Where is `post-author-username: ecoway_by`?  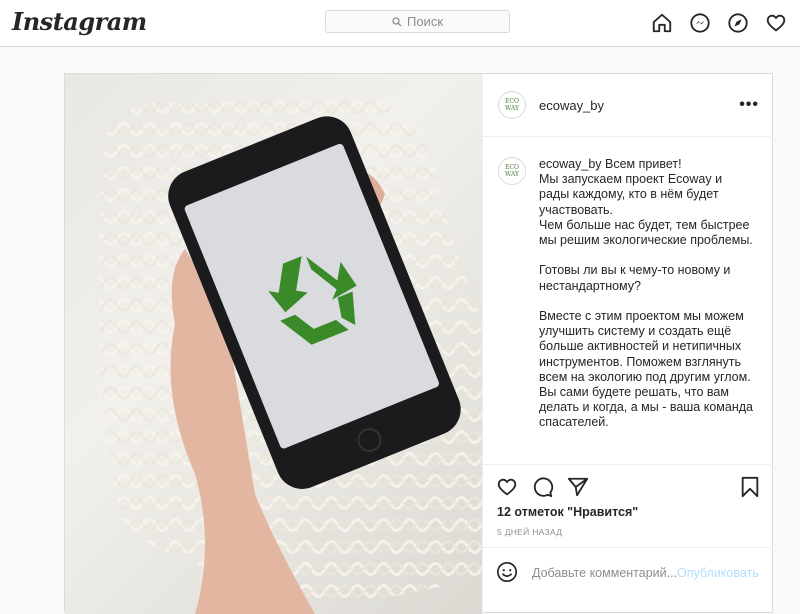
post-author-username: ecoway_by is located at coordinates (571, 105).